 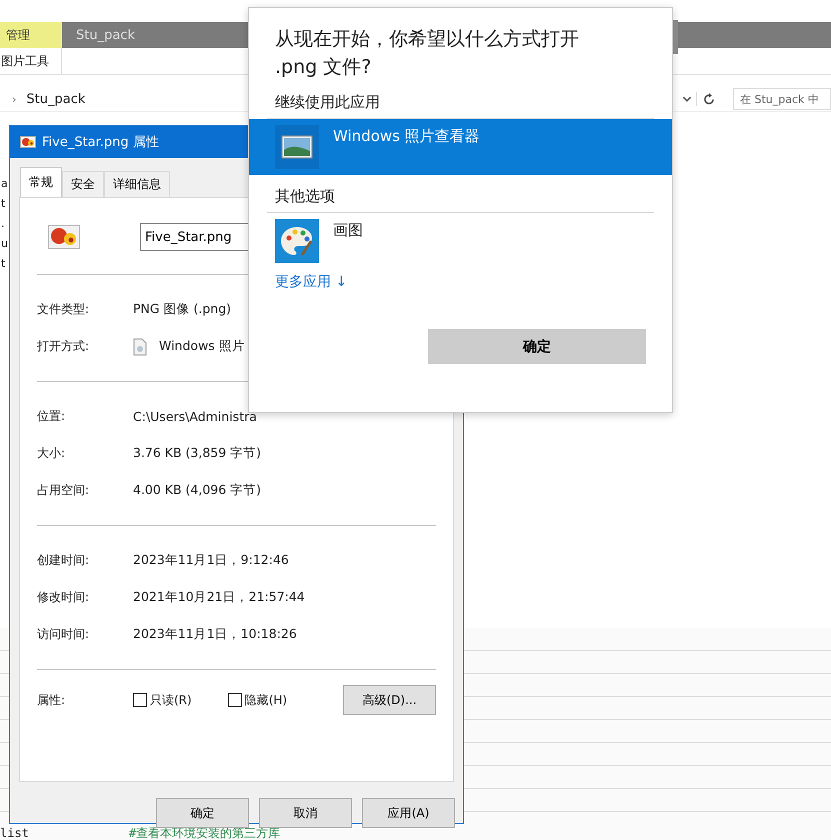 I want to click on section-heading: 其他选项, so click(x=305, y=196).